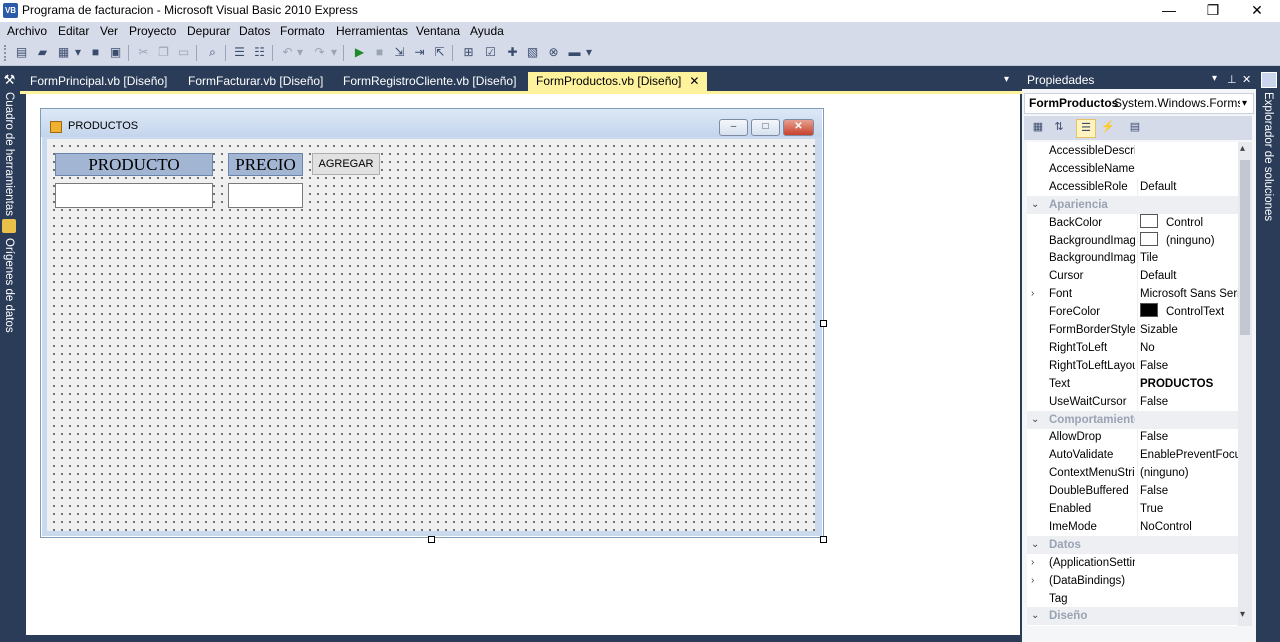 The width and height of the screenshot is (1280, 642). Describe the element at coordinates (134, 195) in the screenshot. I see `producto-input` at that location.